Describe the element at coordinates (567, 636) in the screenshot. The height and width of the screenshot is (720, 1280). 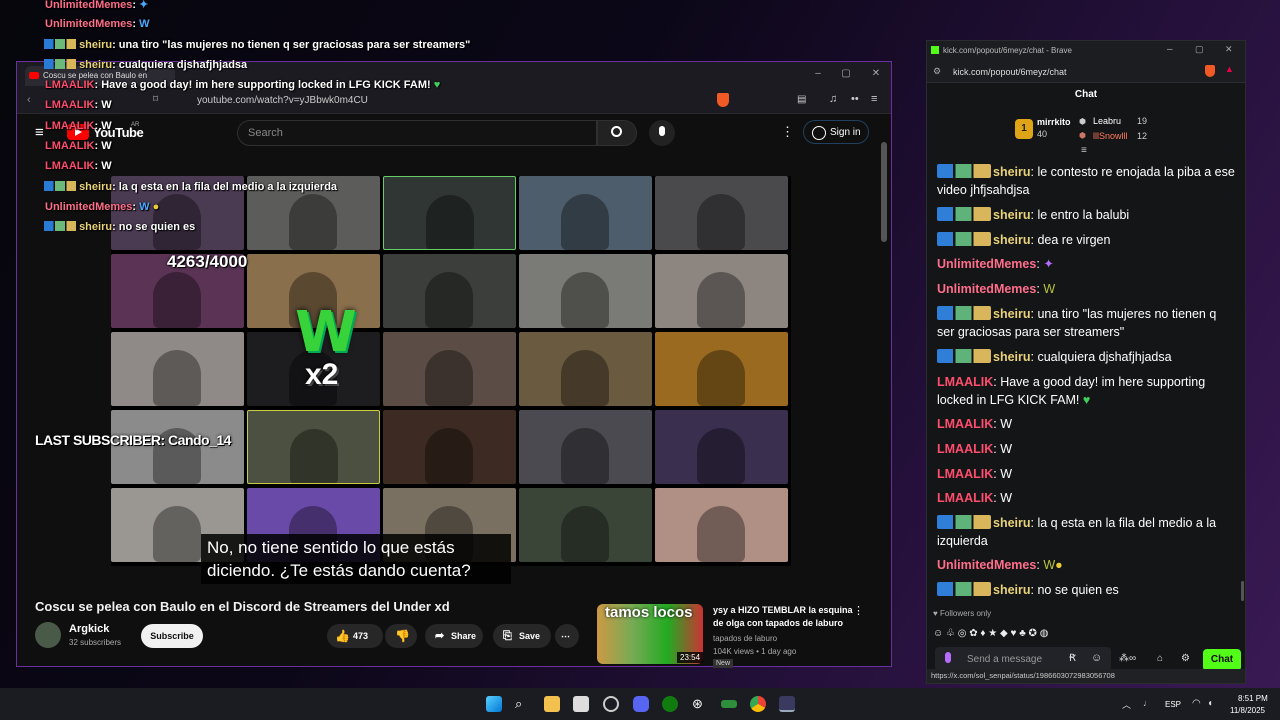
I see `more-actions-button: ⋯` at that location.